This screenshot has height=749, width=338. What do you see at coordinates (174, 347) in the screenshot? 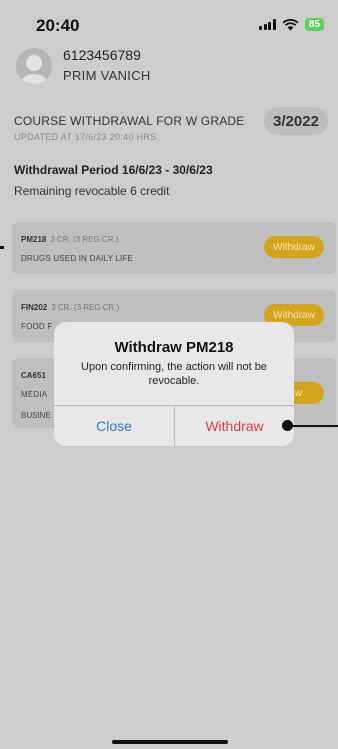
I see `dialog-title: Withdraw PM218` at bounding box center [174, 347].